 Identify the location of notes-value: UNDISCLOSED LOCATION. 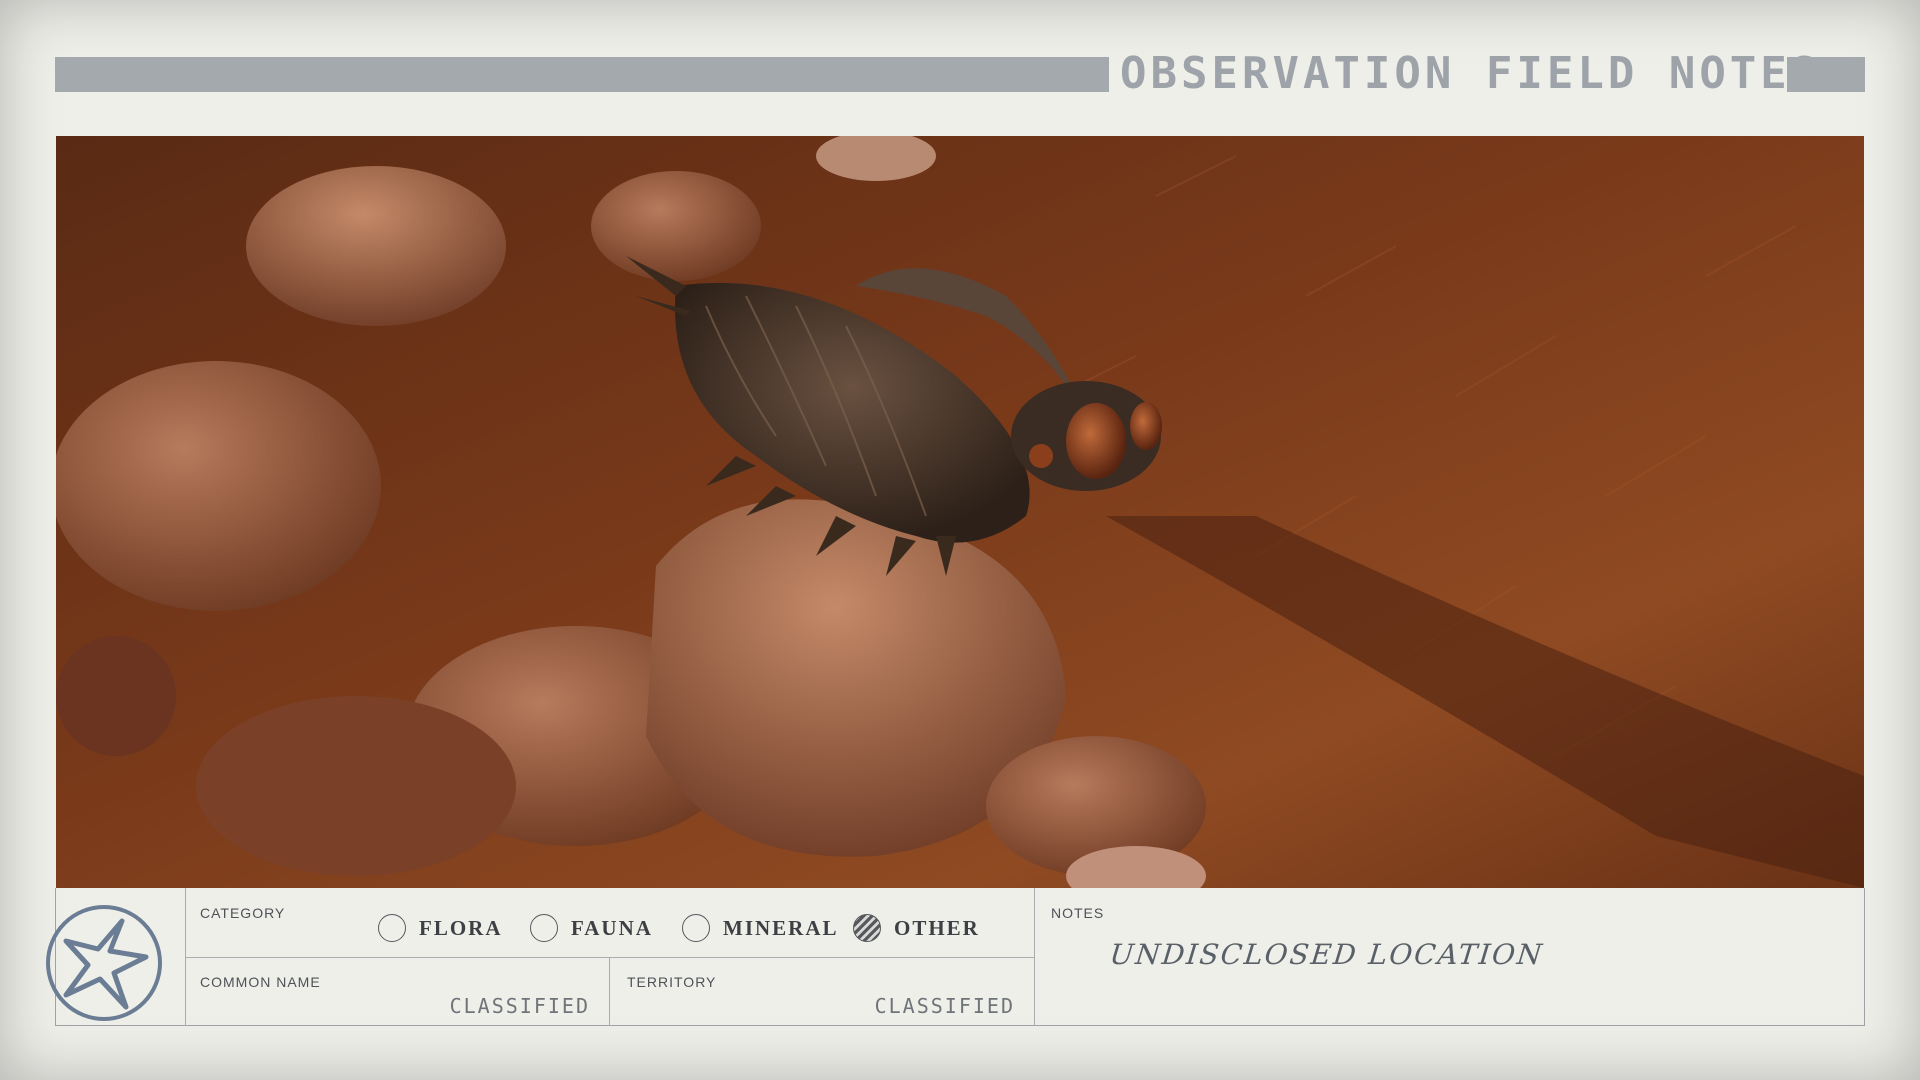
(1327, 954).